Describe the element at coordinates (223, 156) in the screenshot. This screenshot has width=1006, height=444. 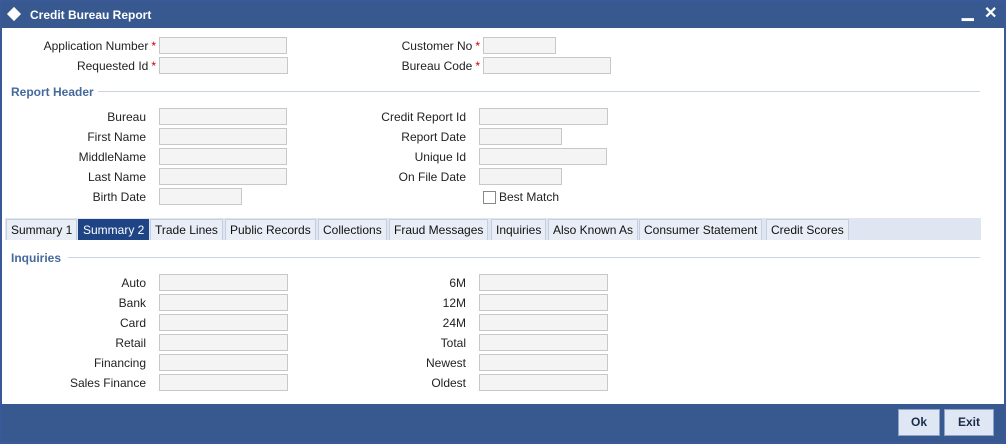
I see `middle-name-field` at that location.